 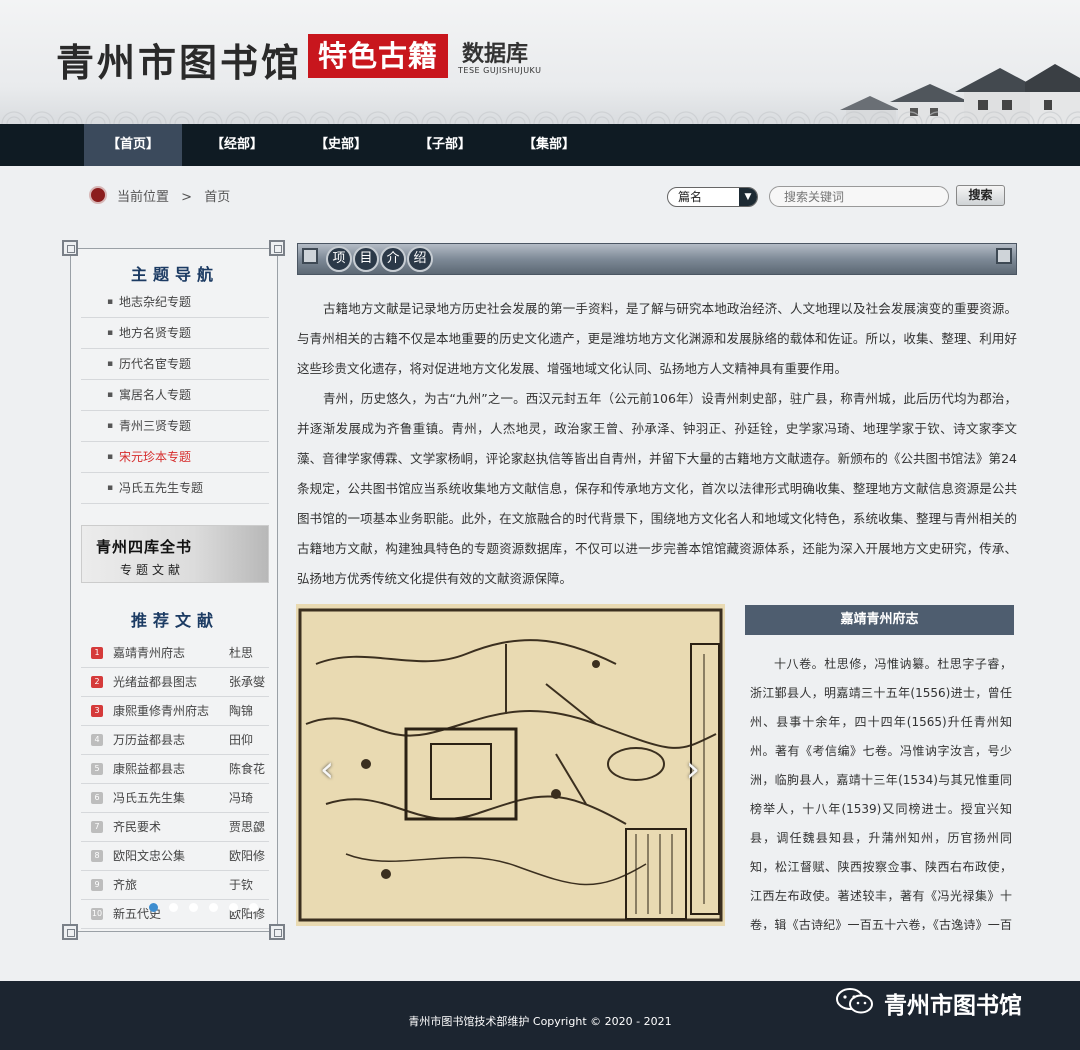 I want to click on recommended-heading: 推荐文献, so click(x=174, y=620).